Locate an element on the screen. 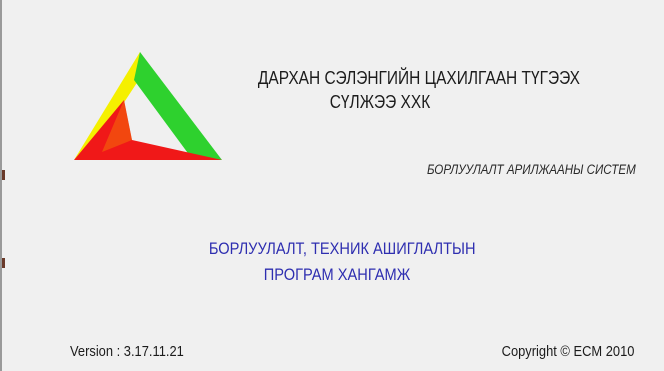  triangle-logo-icon is located at coordinates (148, 106).